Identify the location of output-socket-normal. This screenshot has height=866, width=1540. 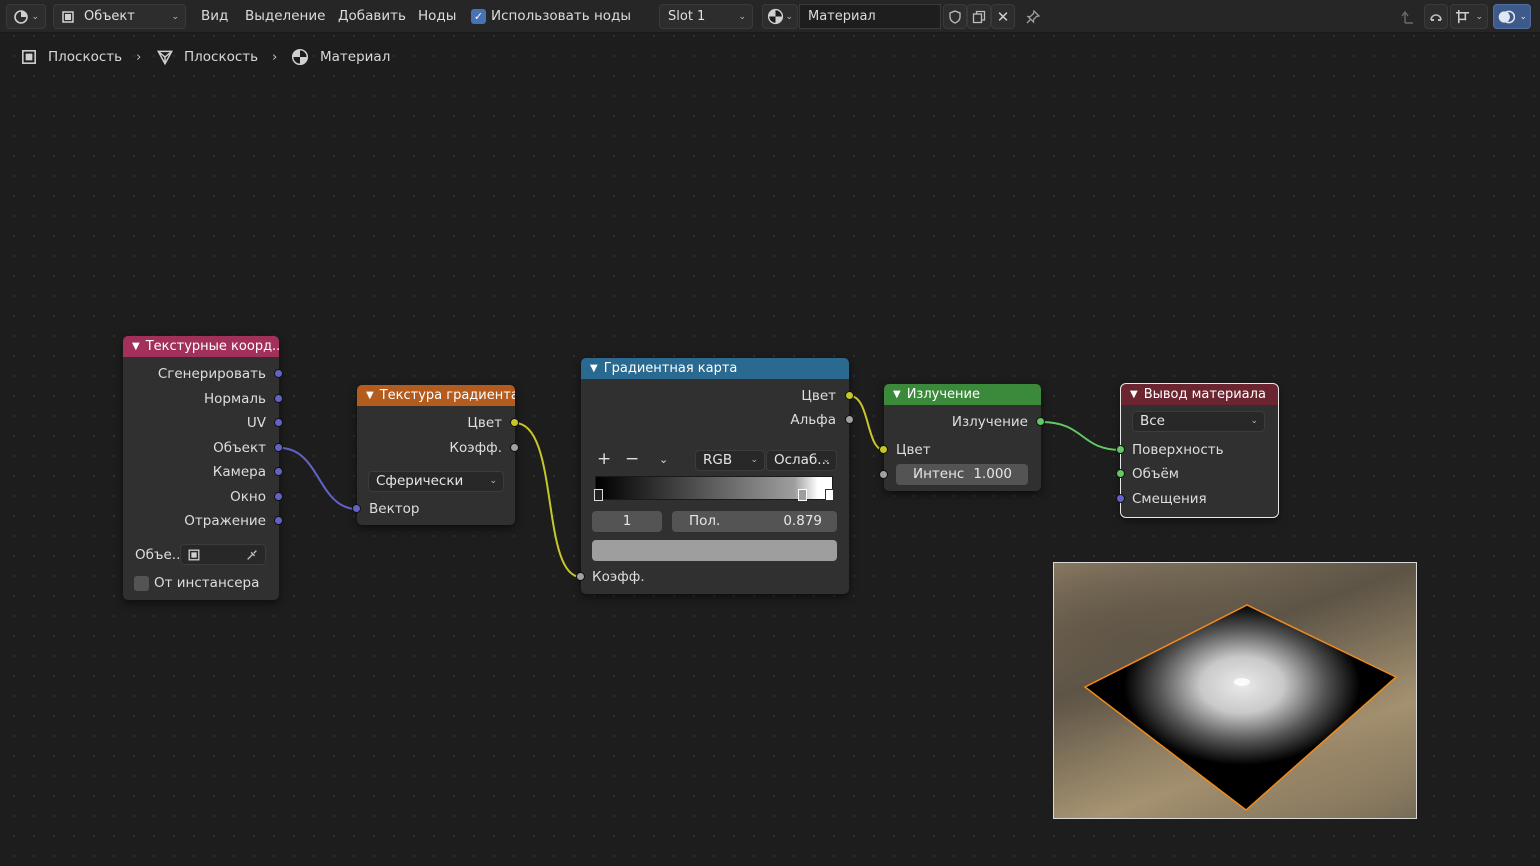
(278, 398).